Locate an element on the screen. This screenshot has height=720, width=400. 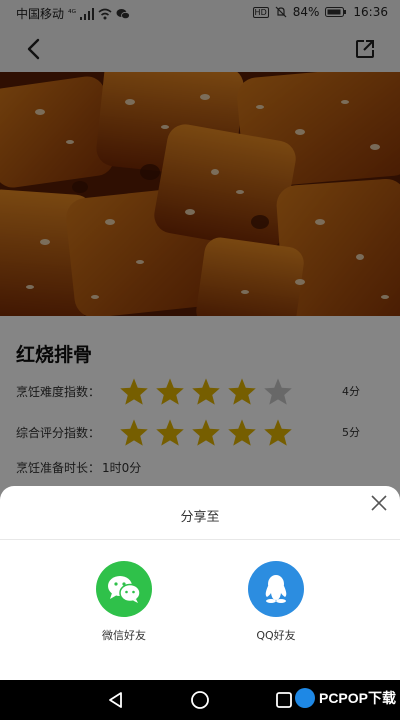
square-recents-icon is located at coordinates (284, 700).